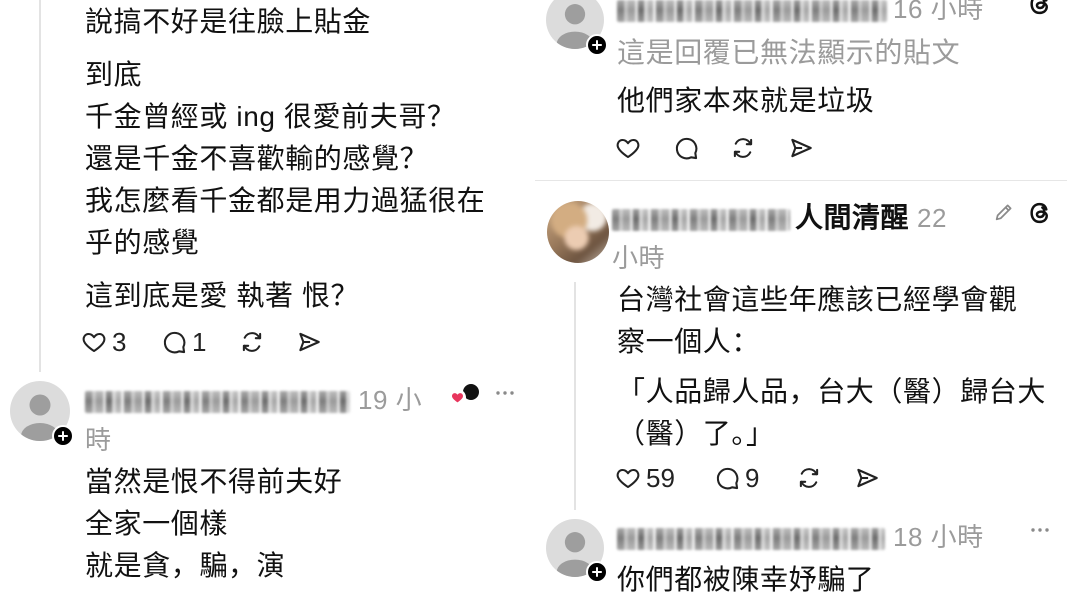 This screenshot has height=600, width=1067. What do you see at coordinates (788, 238) in the screenshot?
I see `reply-header: 人間清醒 22 小時` at bounding box center [788, 238].